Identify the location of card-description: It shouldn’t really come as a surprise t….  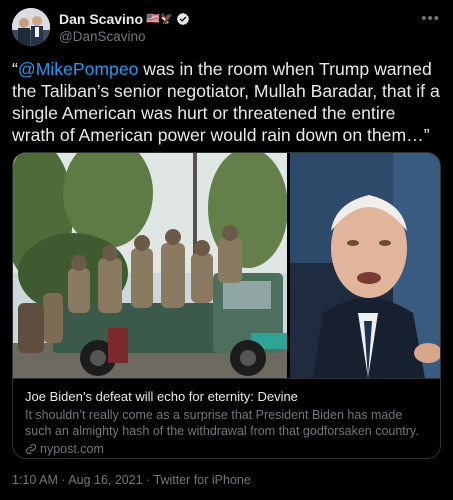
(222, 423).